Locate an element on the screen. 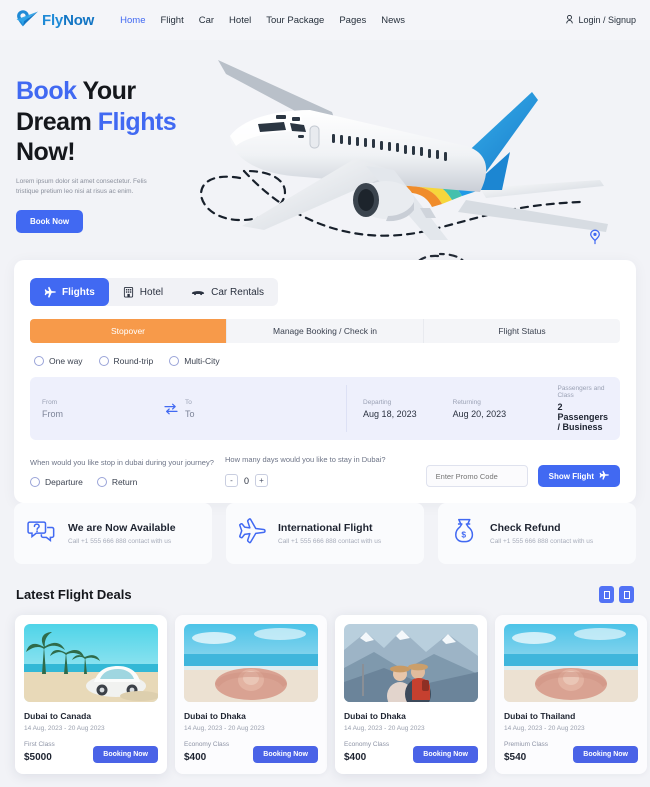 The height and width of the screenshot is (787, 650). map-pin-icon is located at coordinates (595, 239).